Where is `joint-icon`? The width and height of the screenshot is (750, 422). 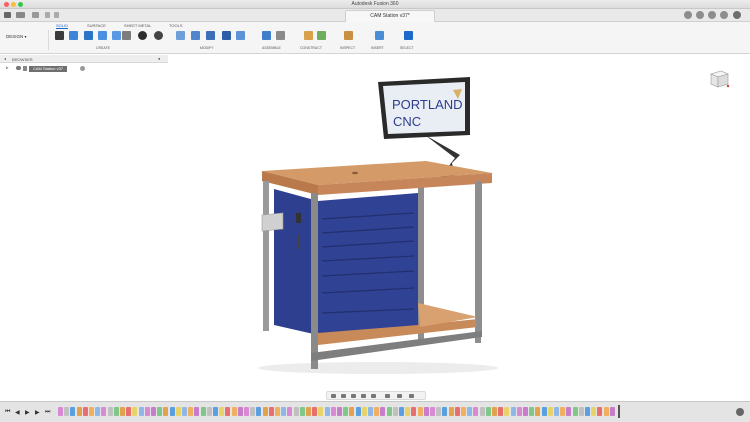 joint-icon is located at coordinates (266, 35).